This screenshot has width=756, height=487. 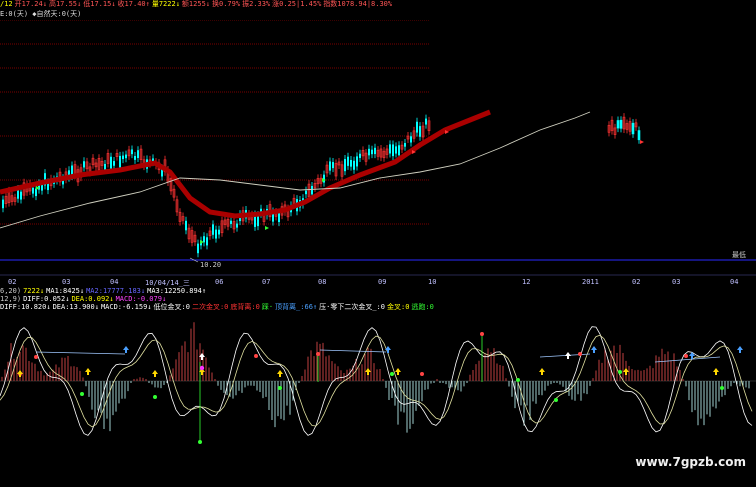 What do you see at coordinates (65, 4) in the screenshot?
I see `header-items-item: 高17.55↓` at bounding box center [65, 4].